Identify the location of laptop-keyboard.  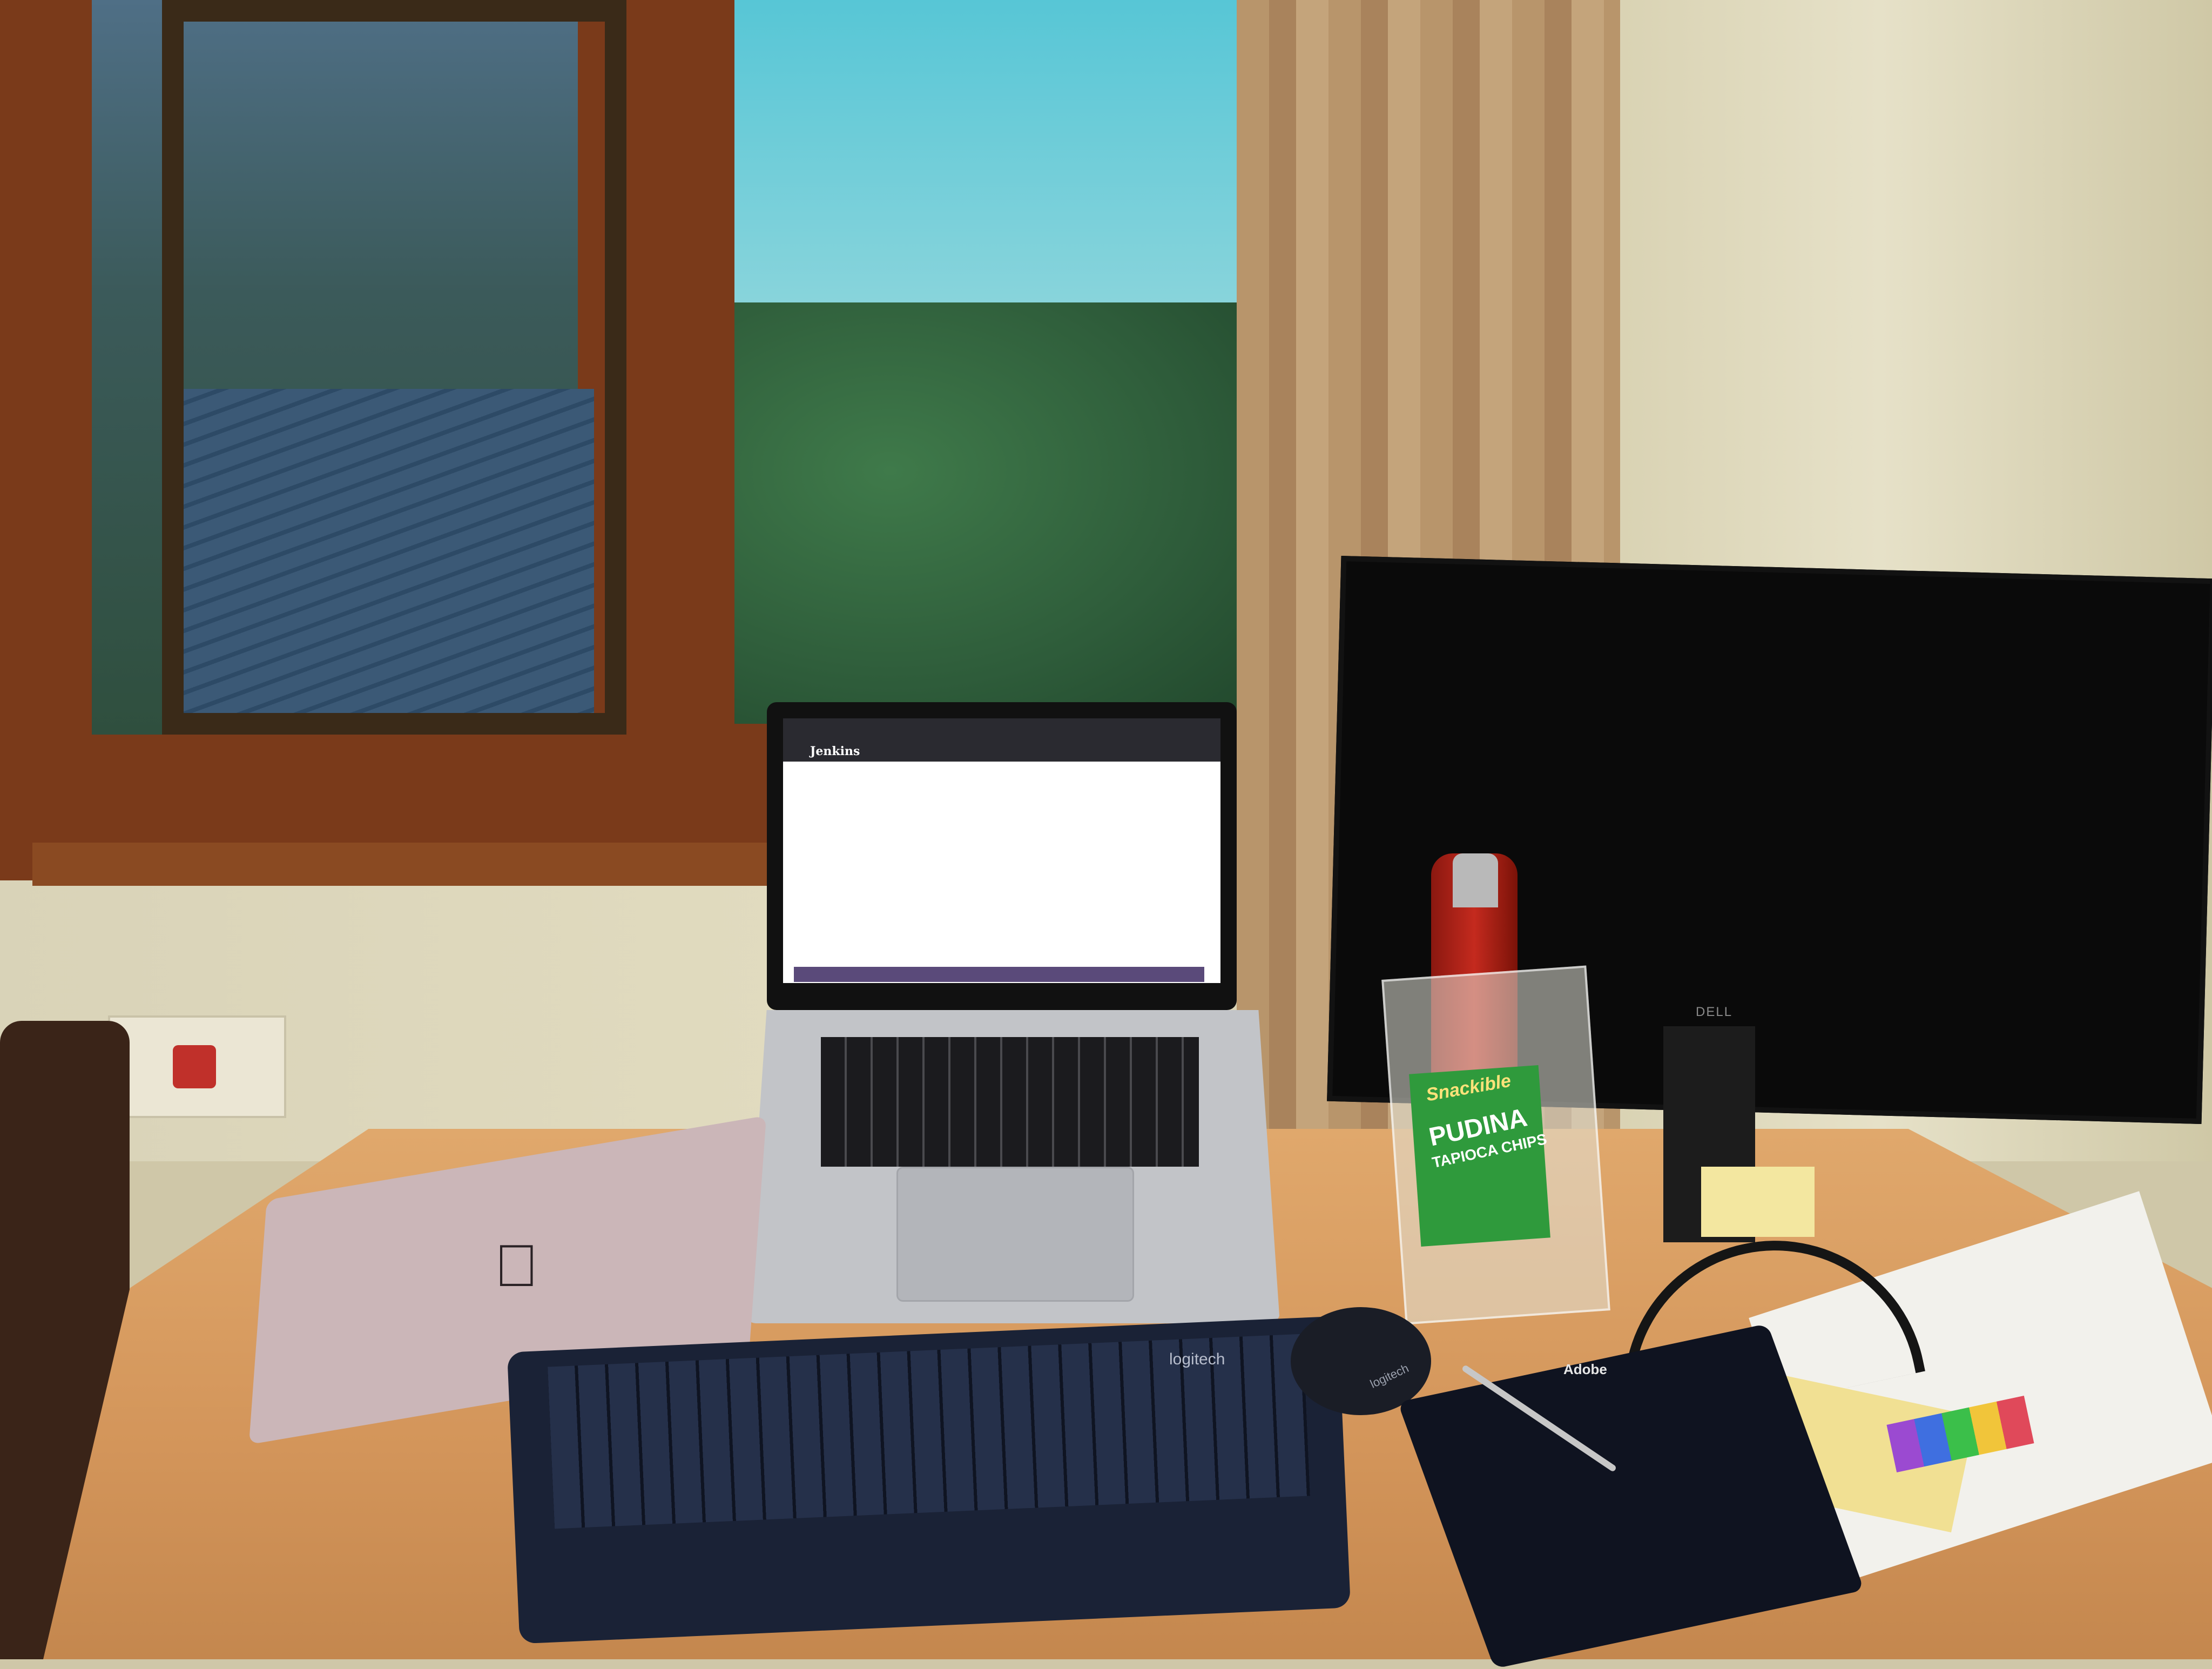
(1010, 1102).